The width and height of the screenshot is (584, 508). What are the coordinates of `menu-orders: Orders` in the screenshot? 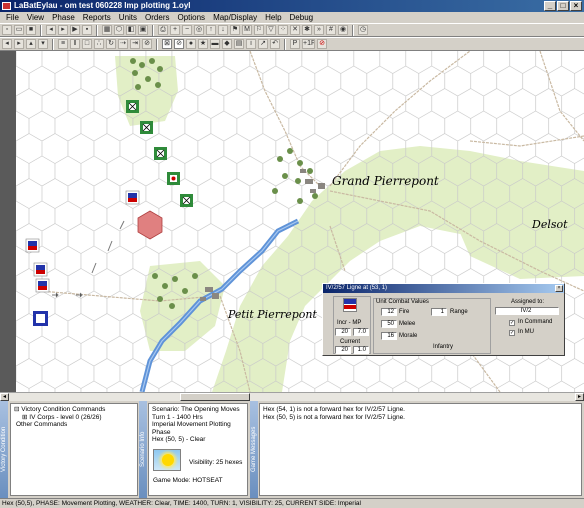 It's located at (157, 17).